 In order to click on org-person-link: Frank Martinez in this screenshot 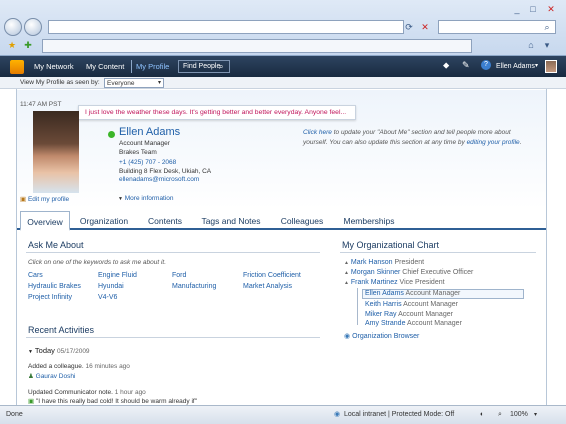, I will do `click(374, 282)`.